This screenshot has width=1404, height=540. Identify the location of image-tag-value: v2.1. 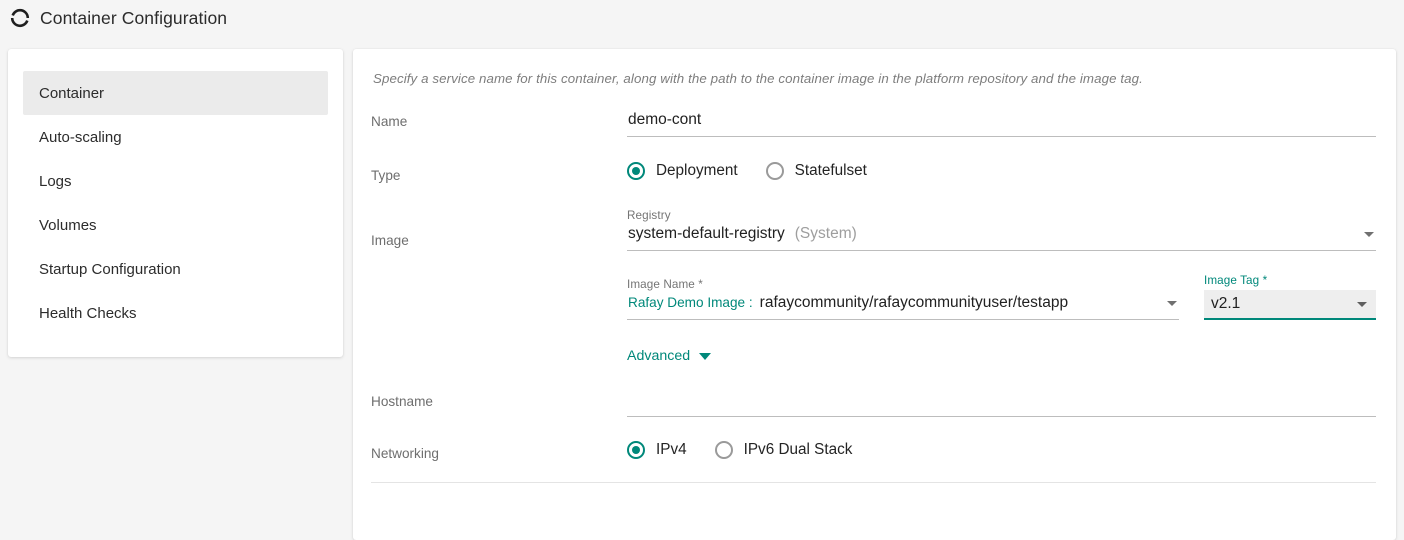
(1226, 303).